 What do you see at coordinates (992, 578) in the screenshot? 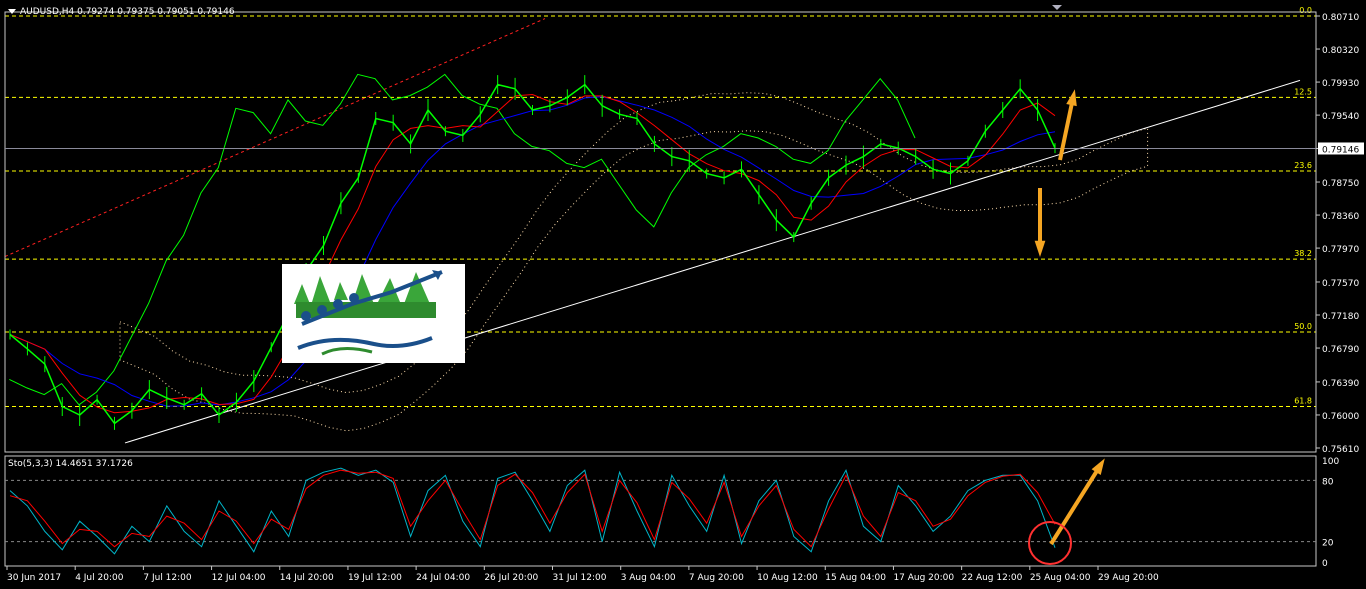
I see `time-tick-label: 22 Aug 12:00` at bounding box center [992, 578].